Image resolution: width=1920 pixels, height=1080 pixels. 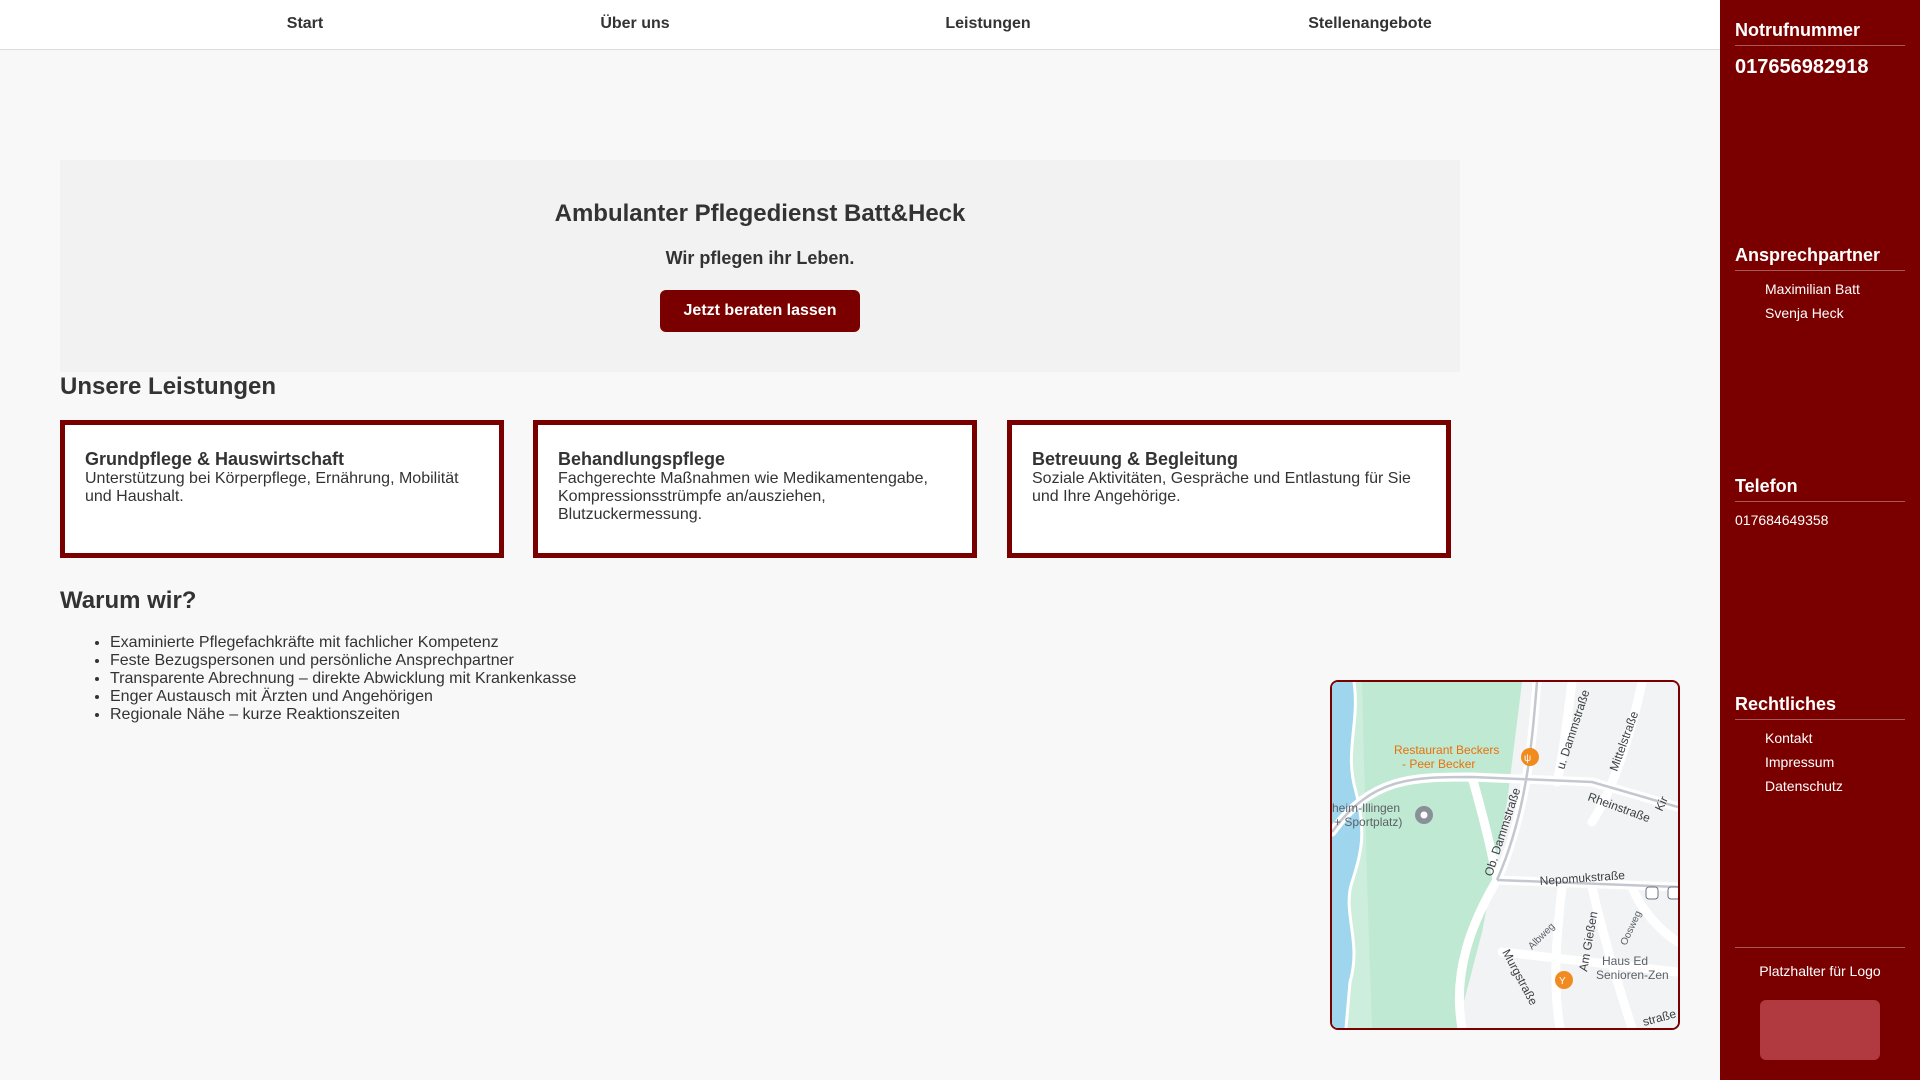 I want to click on legal-link-privacy: Datenschutz, so click(x=1804, y=786).